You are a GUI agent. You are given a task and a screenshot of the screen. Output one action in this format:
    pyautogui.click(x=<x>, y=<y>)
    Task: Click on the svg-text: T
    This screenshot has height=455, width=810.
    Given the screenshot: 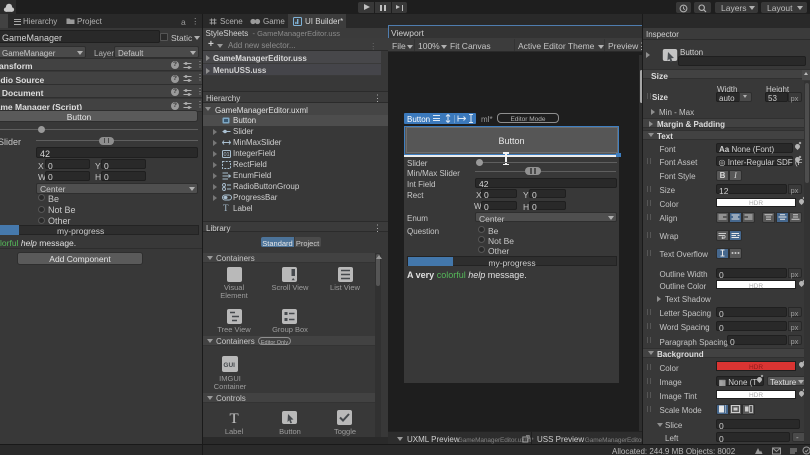 What is the action you would take?
    pyautogui.click(x=234, y=418)
    